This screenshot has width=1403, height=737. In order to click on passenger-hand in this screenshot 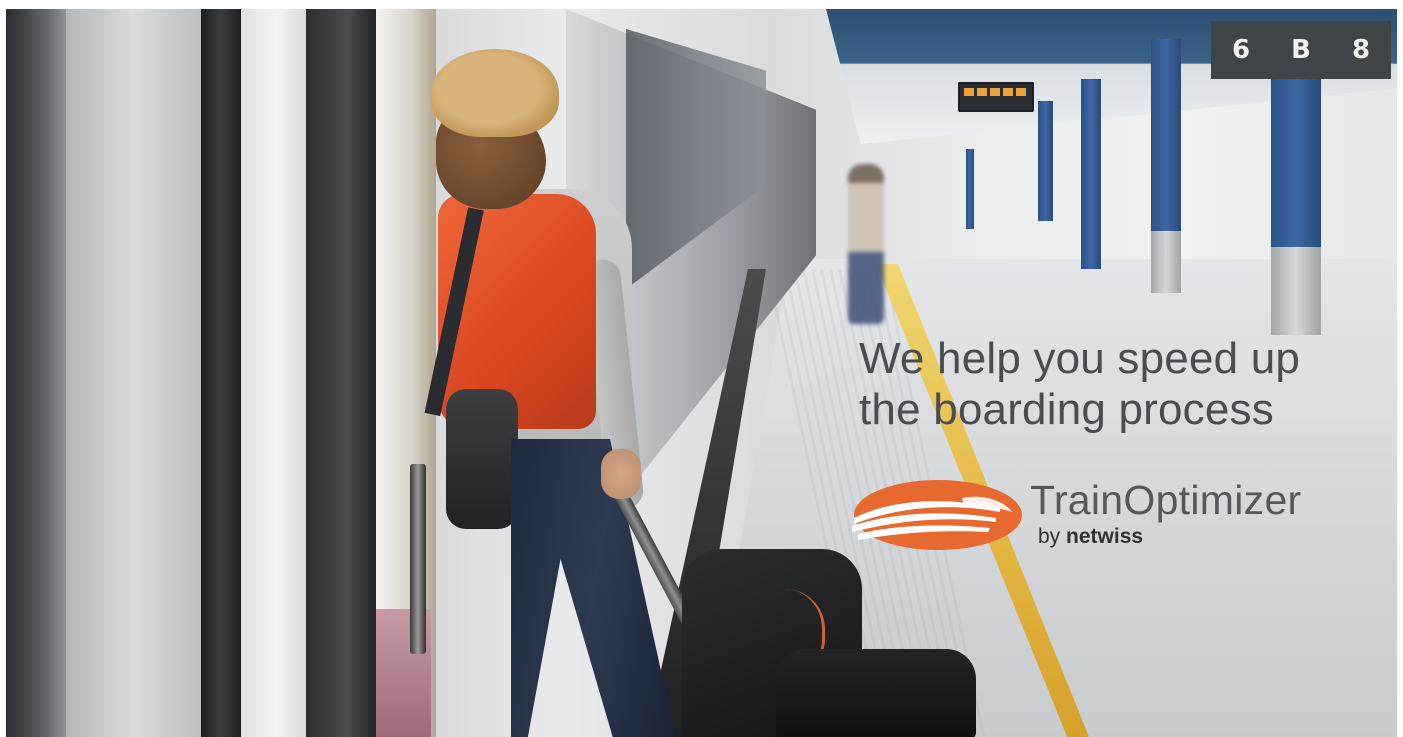, I will do `click(621, 474)`.